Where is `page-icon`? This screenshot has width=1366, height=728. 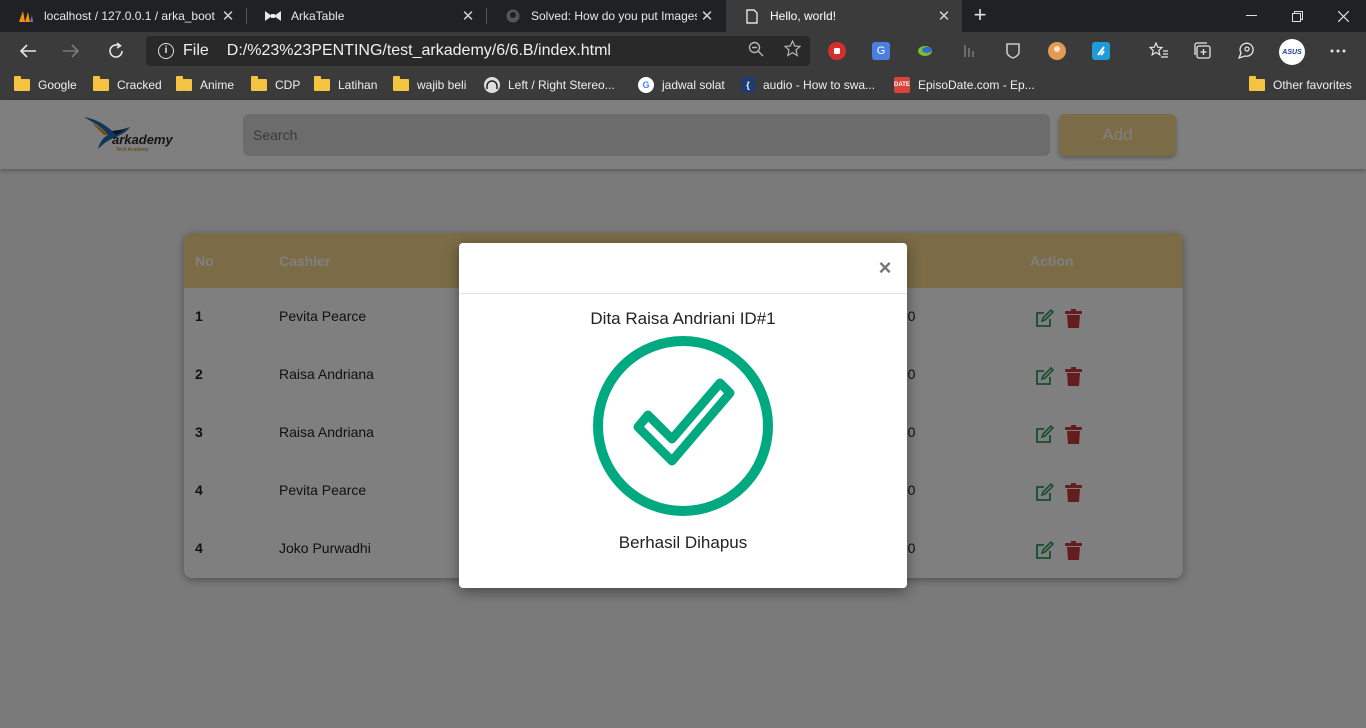 page-icon is located at coordinates (752, 16).